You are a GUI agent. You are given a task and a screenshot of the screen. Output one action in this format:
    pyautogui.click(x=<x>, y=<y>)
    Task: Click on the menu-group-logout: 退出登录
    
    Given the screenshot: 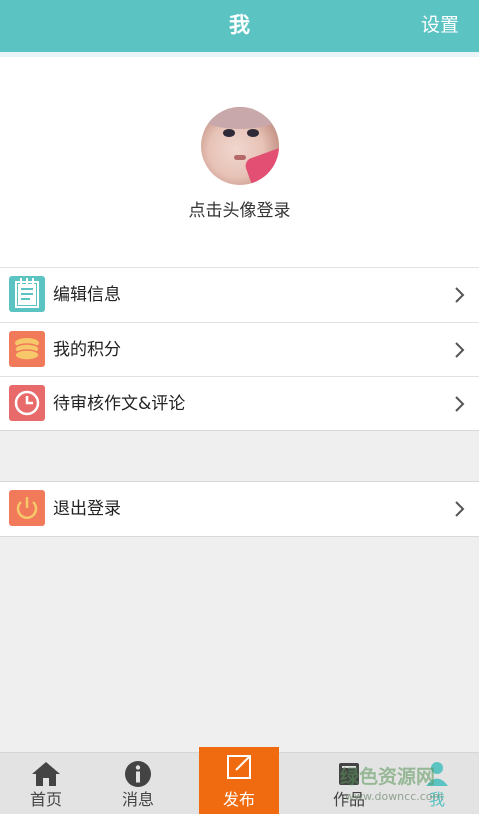 What is the action you would take?
    pyautogui.click(x=239, y=509)
    